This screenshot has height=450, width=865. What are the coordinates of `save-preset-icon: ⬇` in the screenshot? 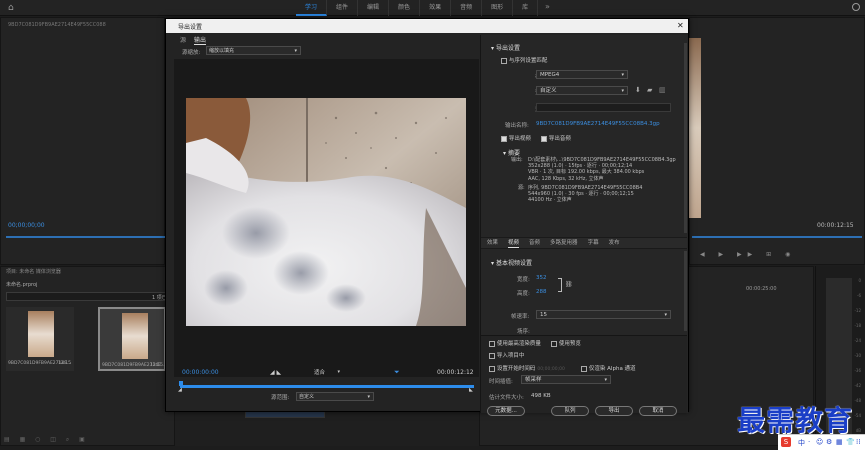 It's located at (638, 90).